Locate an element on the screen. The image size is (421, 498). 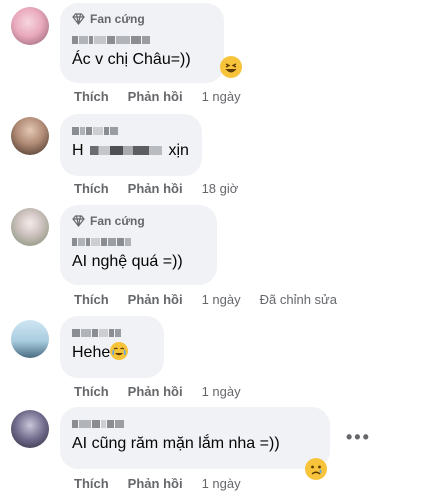
comment-bubble: Fan cứng Ác v chị Châu=)) is located at coordinates (142, 43).